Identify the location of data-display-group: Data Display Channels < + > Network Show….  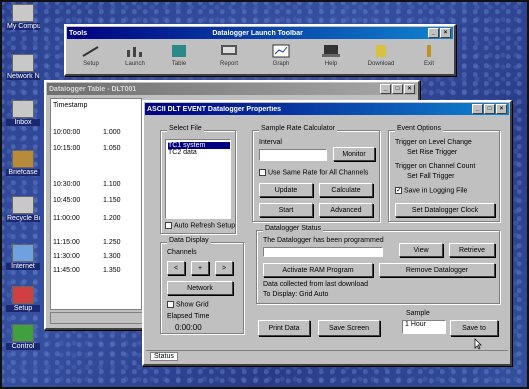
(202, 285).